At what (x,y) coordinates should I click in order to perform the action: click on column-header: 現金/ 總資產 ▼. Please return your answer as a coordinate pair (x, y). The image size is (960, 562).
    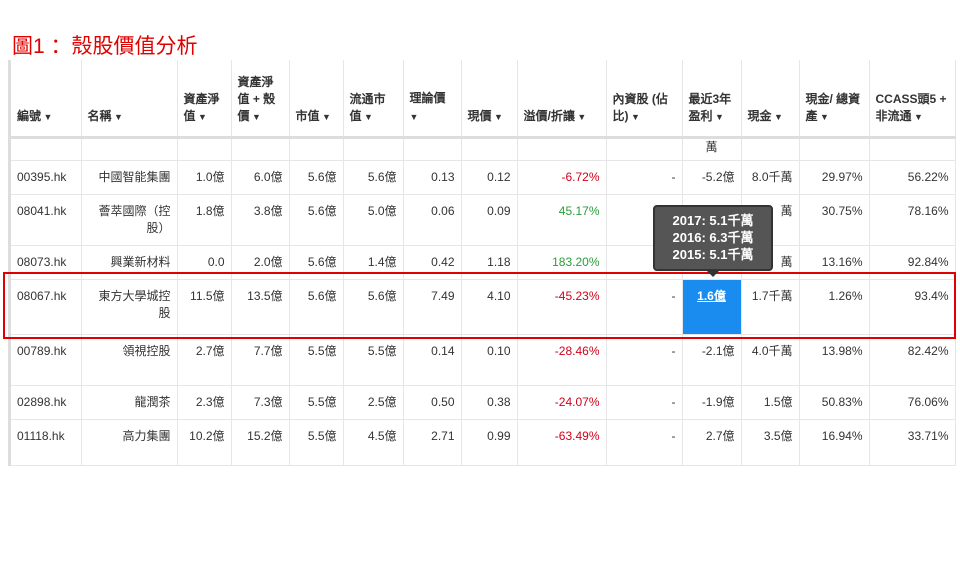
    Looking at the image, I should click on (834, 99).